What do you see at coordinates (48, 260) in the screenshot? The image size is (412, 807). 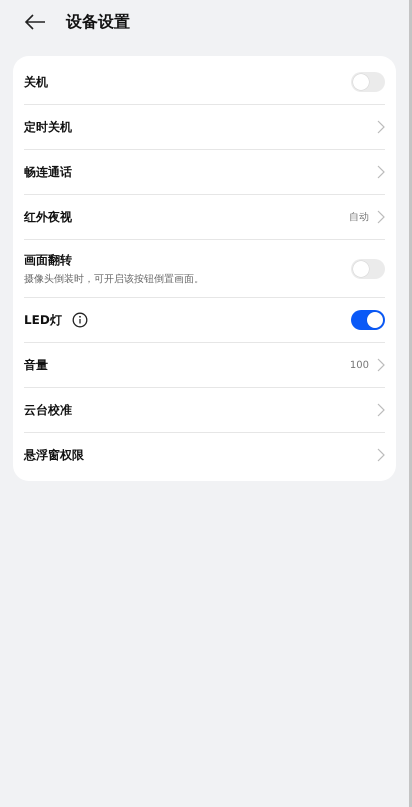 I see `setting-label: 画面翻转` at bounding box center [48, 260].